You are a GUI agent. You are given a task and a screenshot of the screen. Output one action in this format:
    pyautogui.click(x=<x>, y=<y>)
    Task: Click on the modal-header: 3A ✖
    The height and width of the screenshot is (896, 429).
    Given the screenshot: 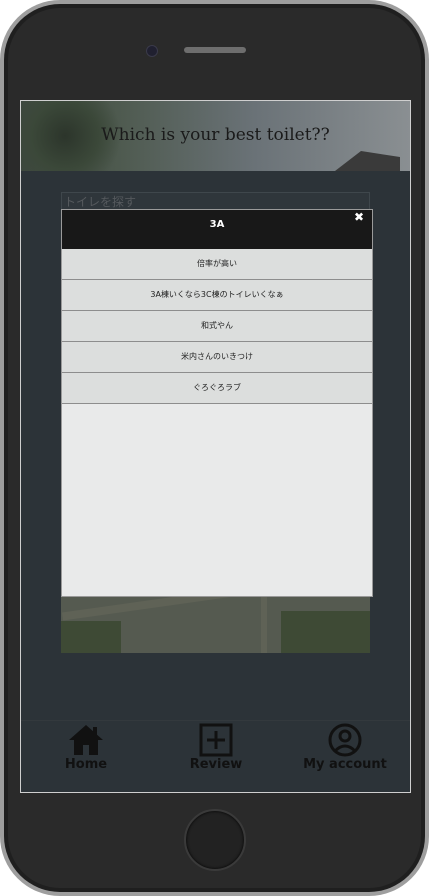 What is the action you would take?
    pyautogui.click(x=217, y=229)
    